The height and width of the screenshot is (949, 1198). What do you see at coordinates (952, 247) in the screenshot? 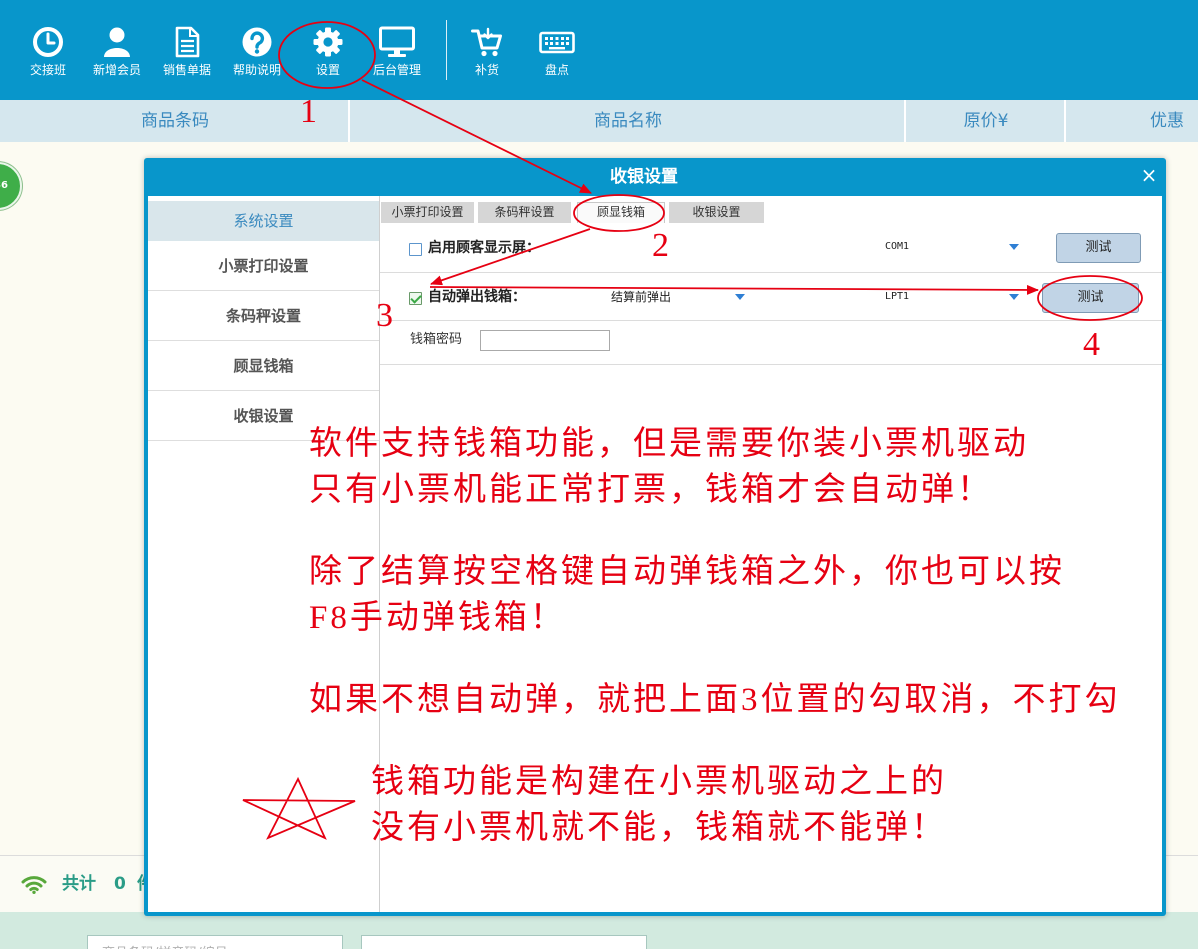
I see `customer-display-port-select: COM1` at bounding box center [952, 247].